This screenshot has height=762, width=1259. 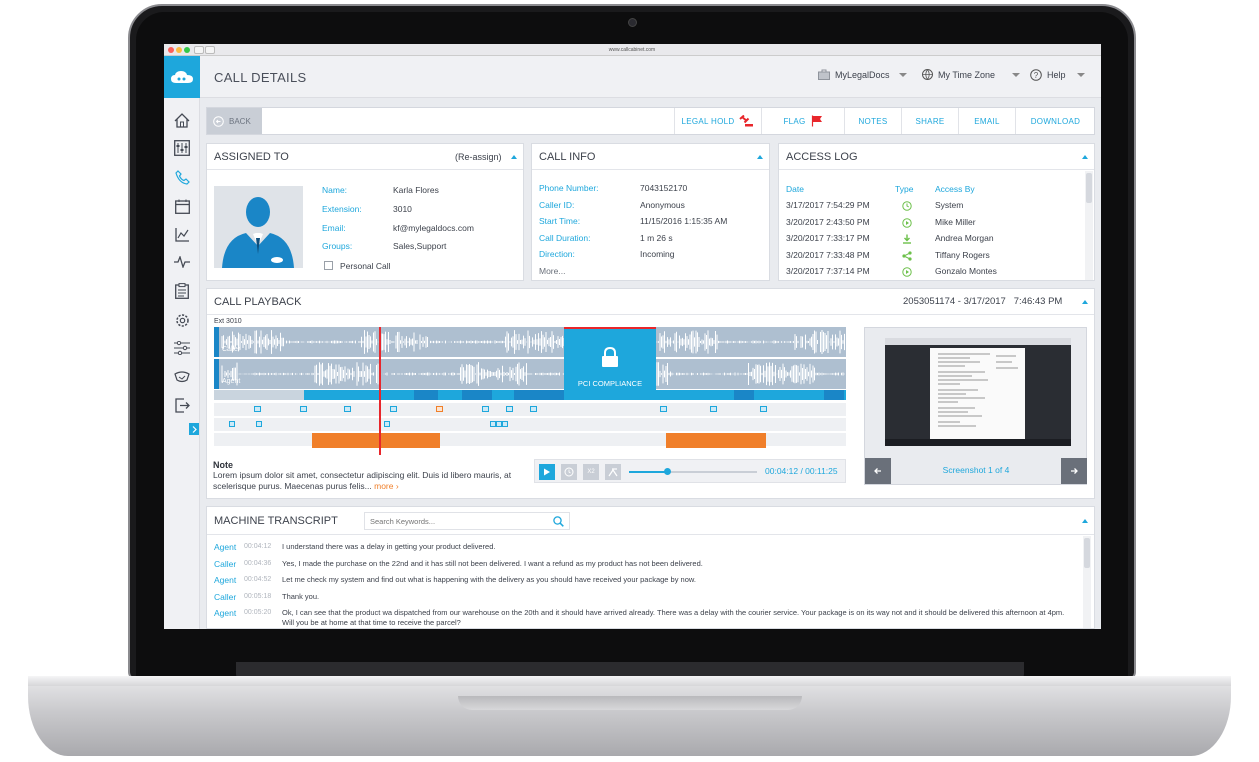 What do you see at coordinates (610, 383) in the screenshot?
I see `pci-label: PCI COMPLIANCE` at bounding box center [610, 383].